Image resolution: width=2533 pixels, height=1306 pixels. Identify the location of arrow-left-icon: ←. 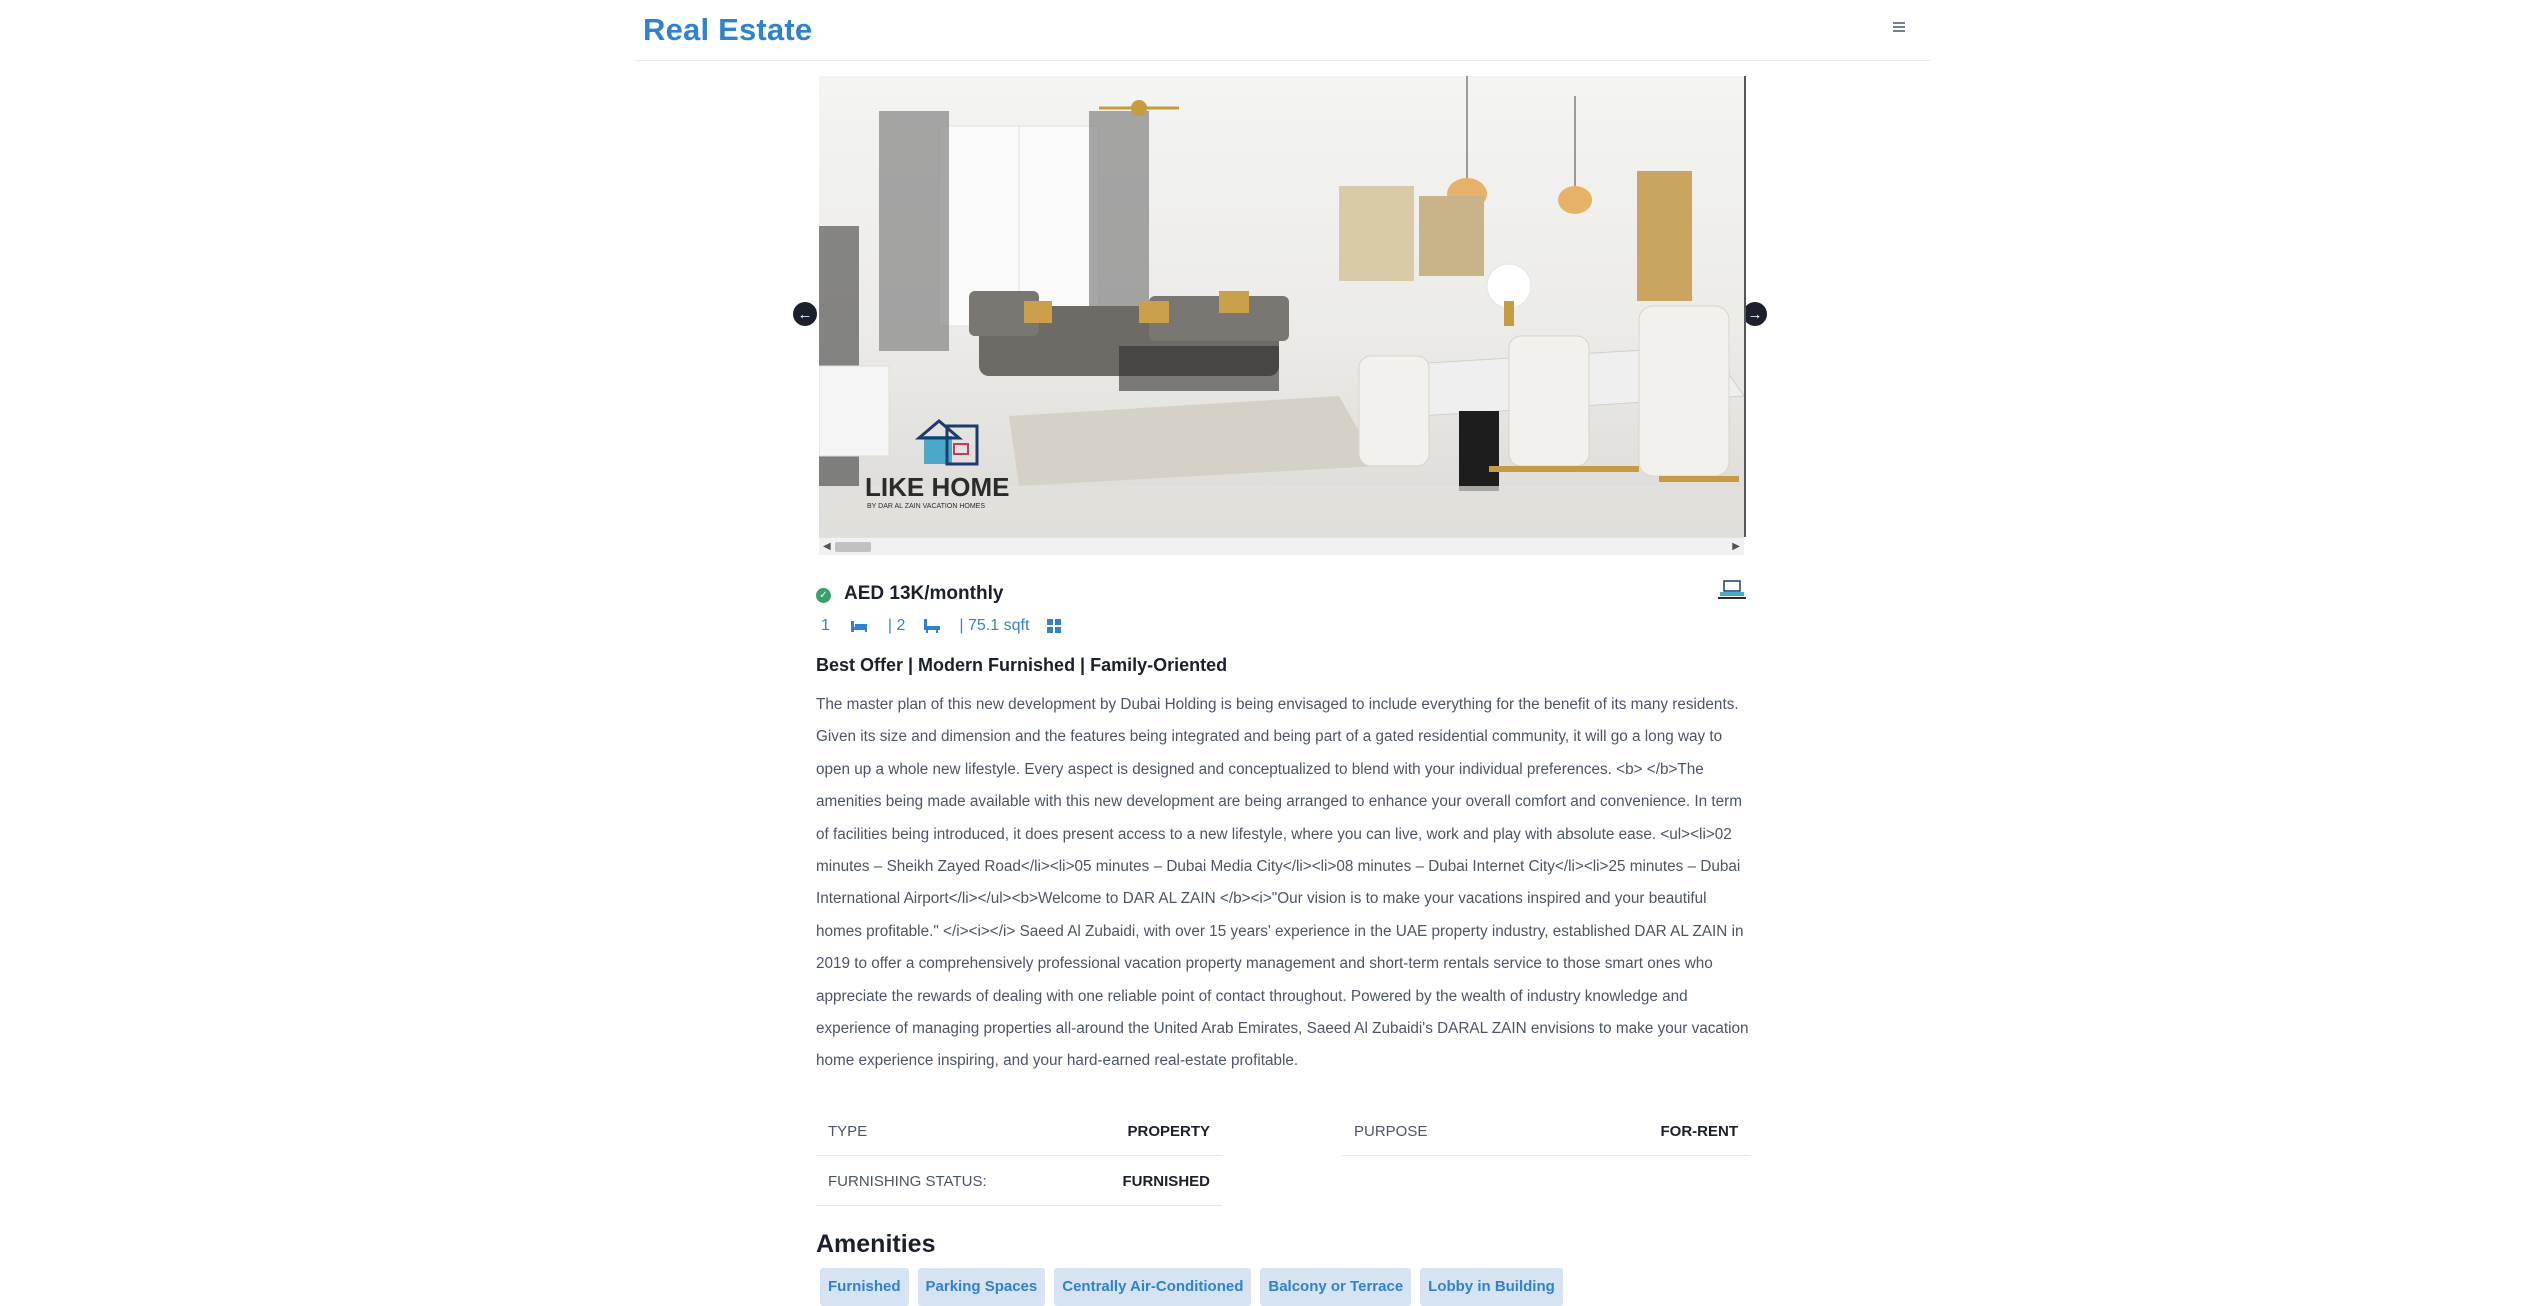
(805, 314).